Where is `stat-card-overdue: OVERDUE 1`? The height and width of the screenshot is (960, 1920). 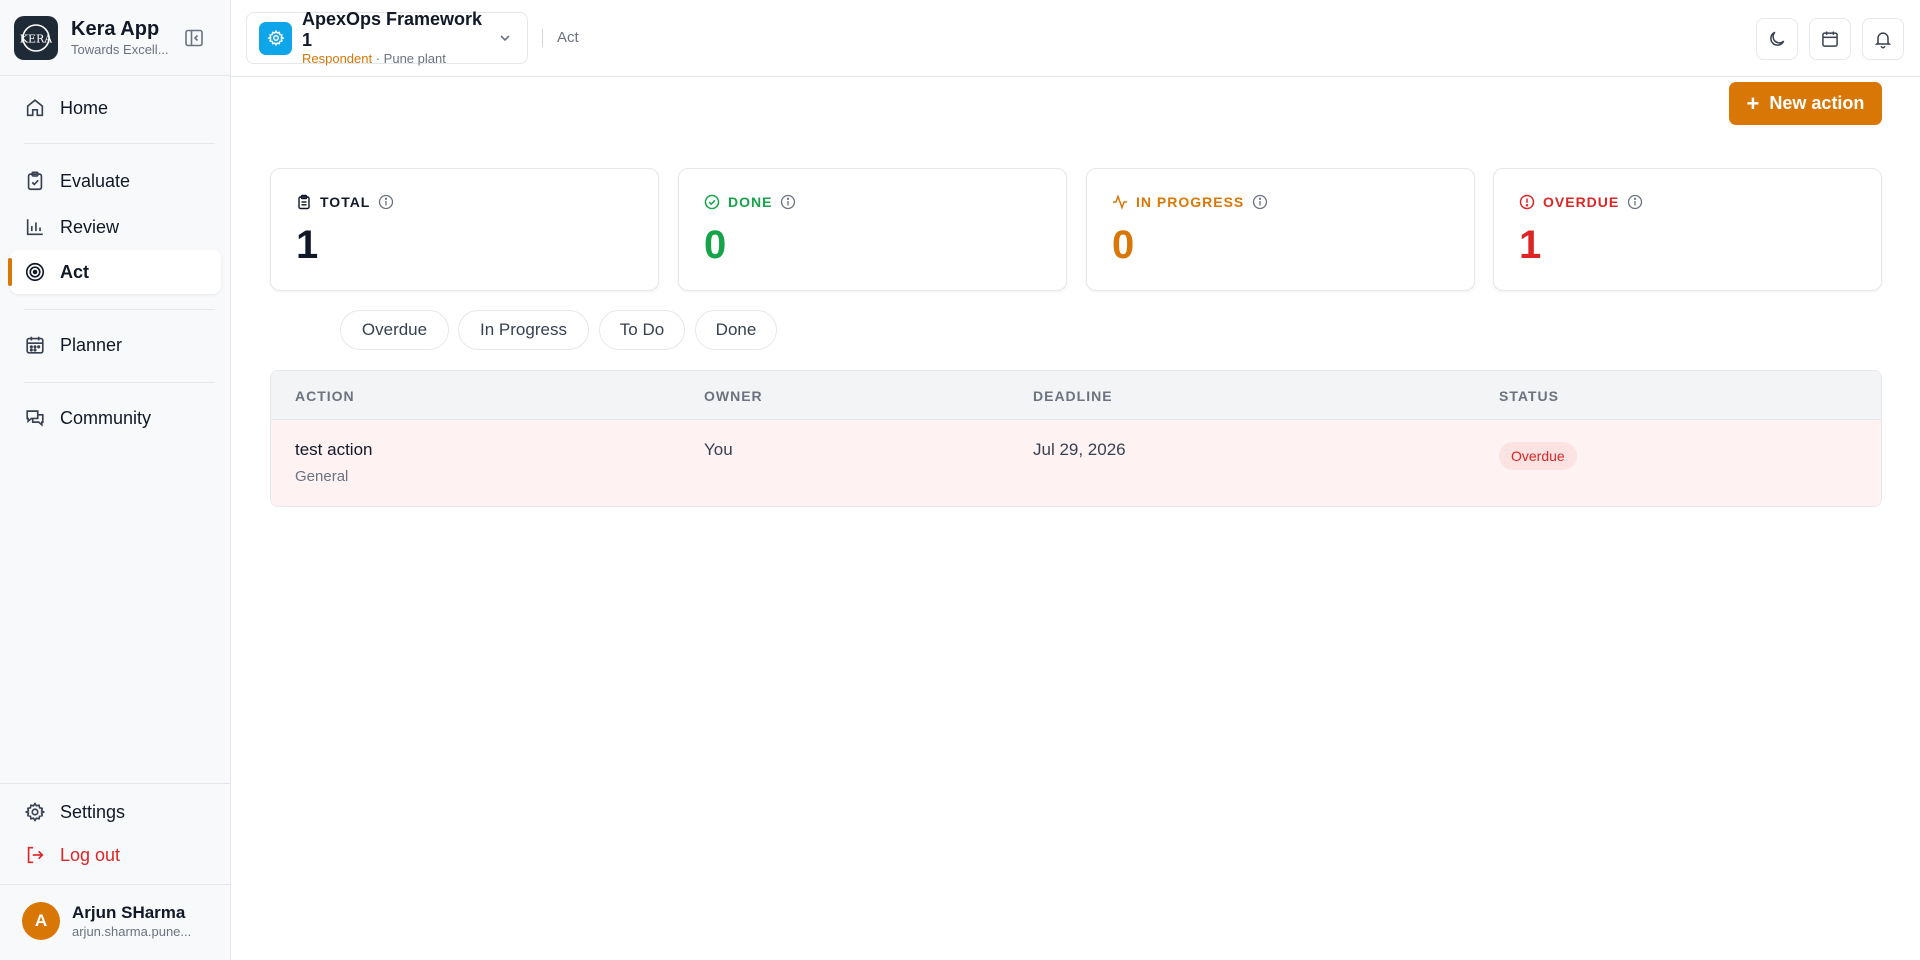 stat-card-overdue: OVERDUE 1 is located at coordinates (1687, 229).